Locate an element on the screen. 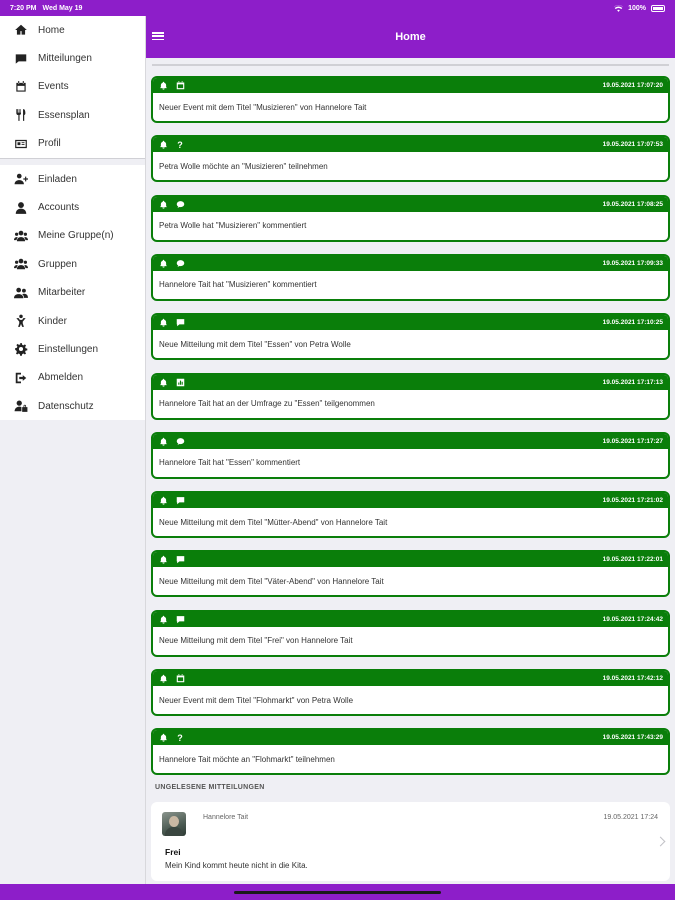 The height and width of the screenshot is (900, 675). notification-header: 19.05.2021 17:21:02 is located at coordinates (410, 501).